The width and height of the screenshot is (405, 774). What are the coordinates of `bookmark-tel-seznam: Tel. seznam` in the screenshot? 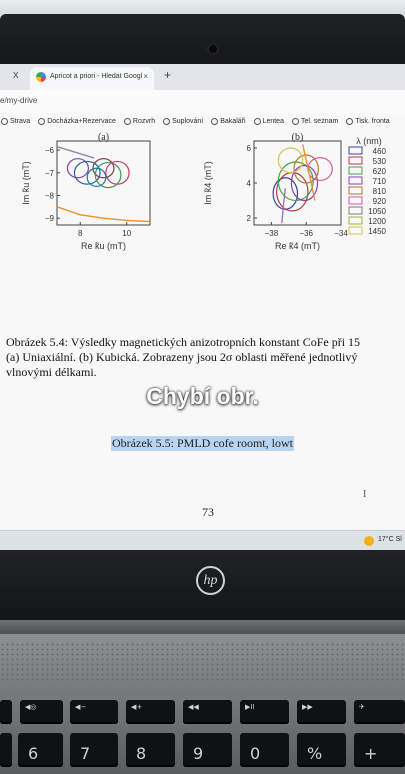 It's located at (315, 121).